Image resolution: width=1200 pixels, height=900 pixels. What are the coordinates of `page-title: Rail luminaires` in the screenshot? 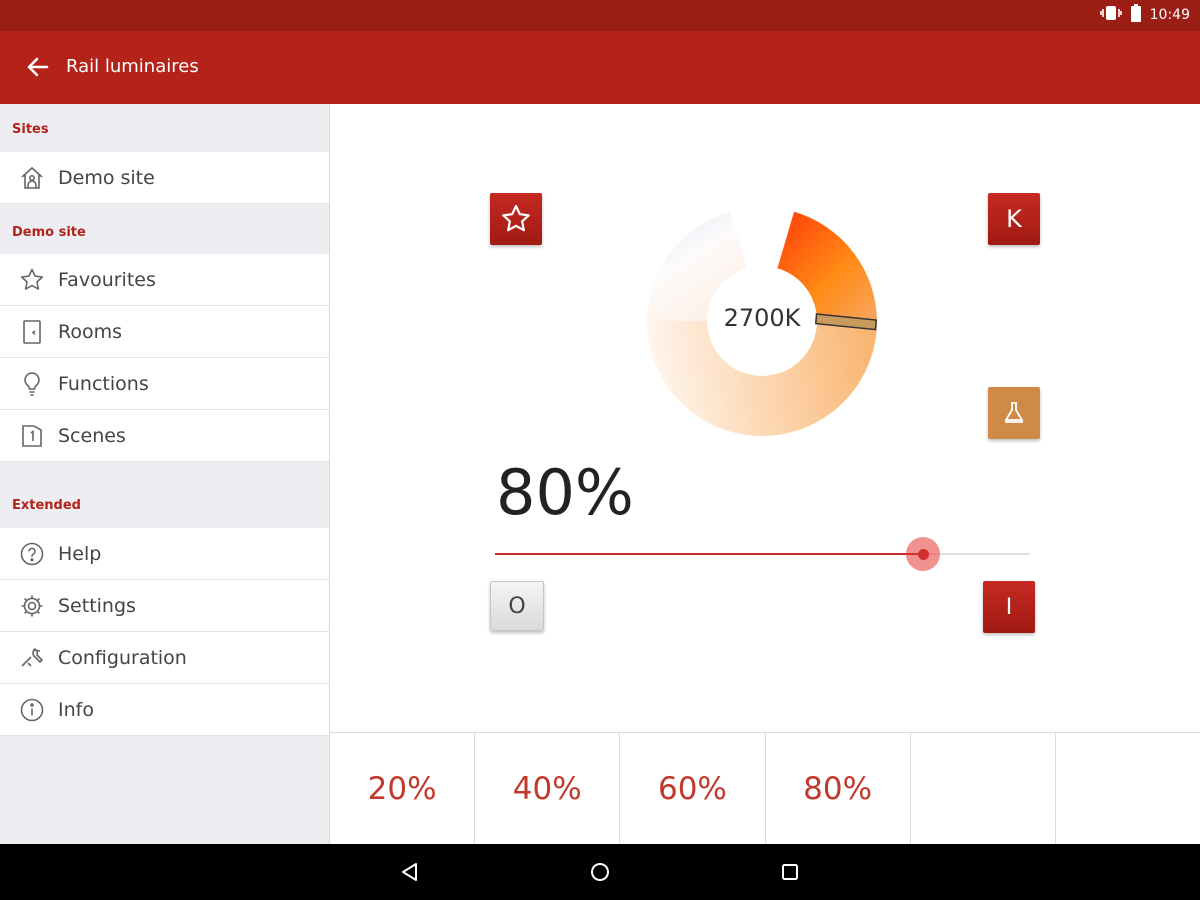 It's located at (132, 66).